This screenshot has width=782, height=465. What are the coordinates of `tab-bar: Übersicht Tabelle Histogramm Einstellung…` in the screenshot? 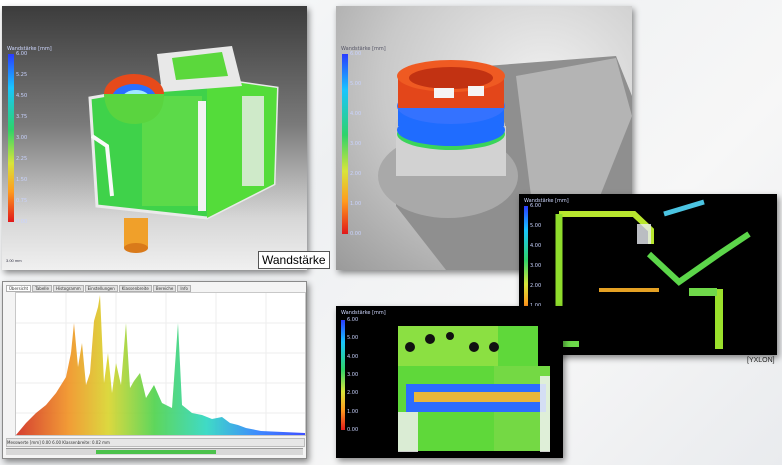 It's located at (98, 288).